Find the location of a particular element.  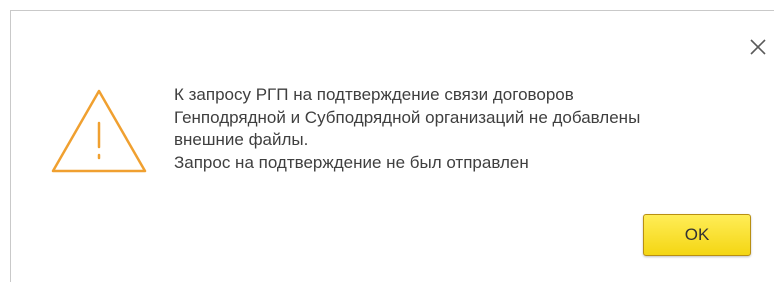

warning-triangle-icon is located at coordinates (99, 131).